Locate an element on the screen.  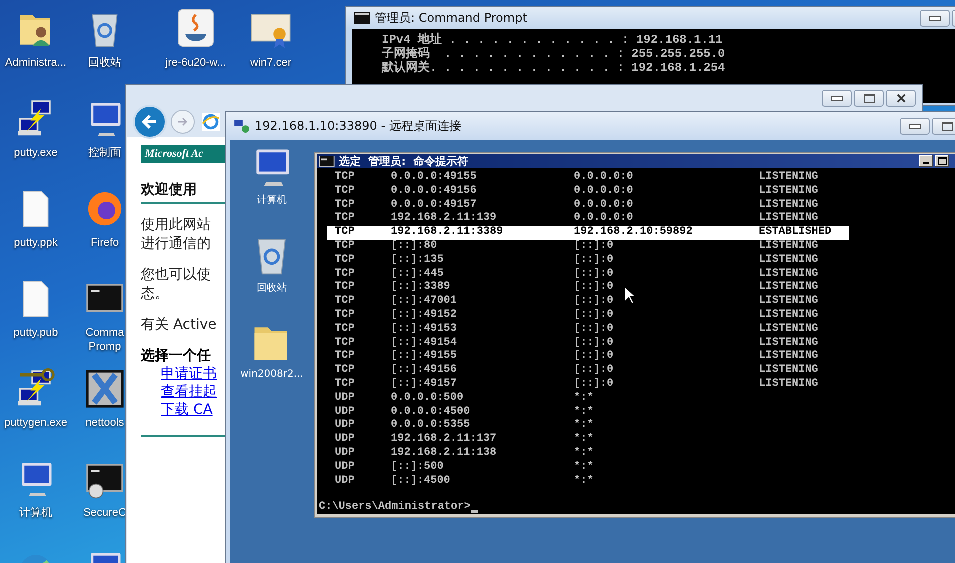
local-address-cell: [::]:500 is located at coordinates (417, 467).